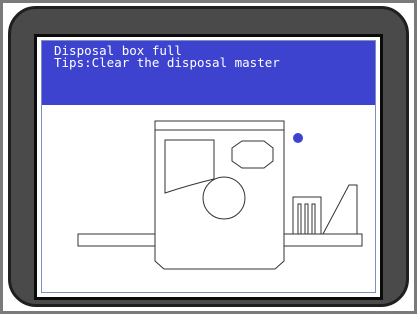 The height and width of the screenshot is (314, 417). Describe the element at coordinates (252, 154) in the screenshot. I see `machine-side-cover` at that location.